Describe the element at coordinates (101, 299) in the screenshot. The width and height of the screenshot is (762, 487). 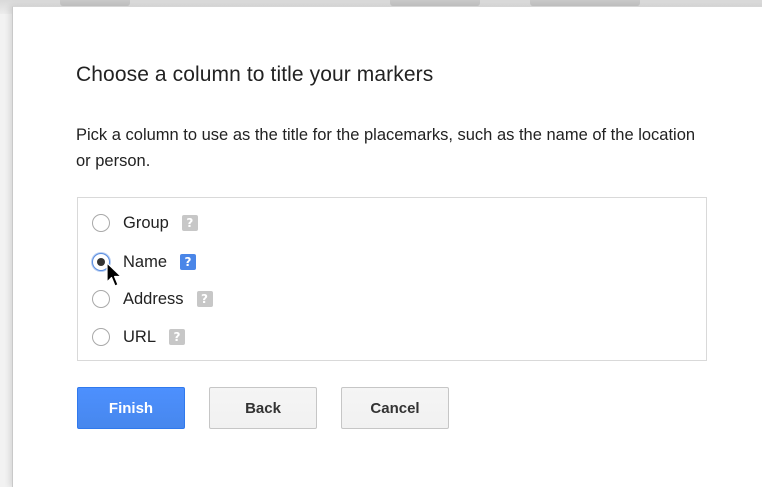
I see `radio-address` at that location.